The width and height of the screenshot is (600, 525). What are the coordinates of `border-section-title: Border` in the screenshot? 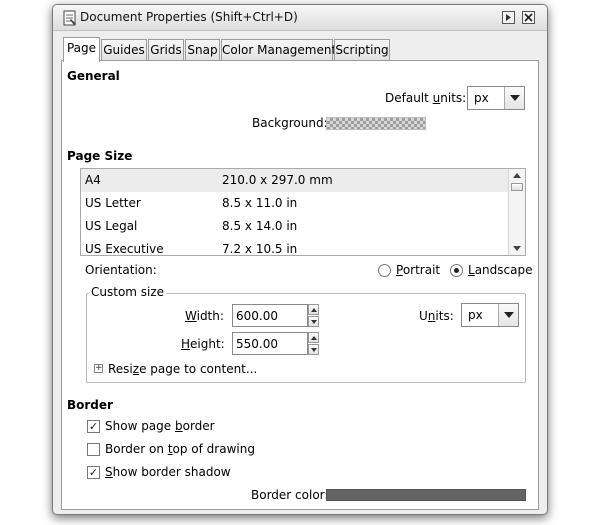 It's located at (90, 405).